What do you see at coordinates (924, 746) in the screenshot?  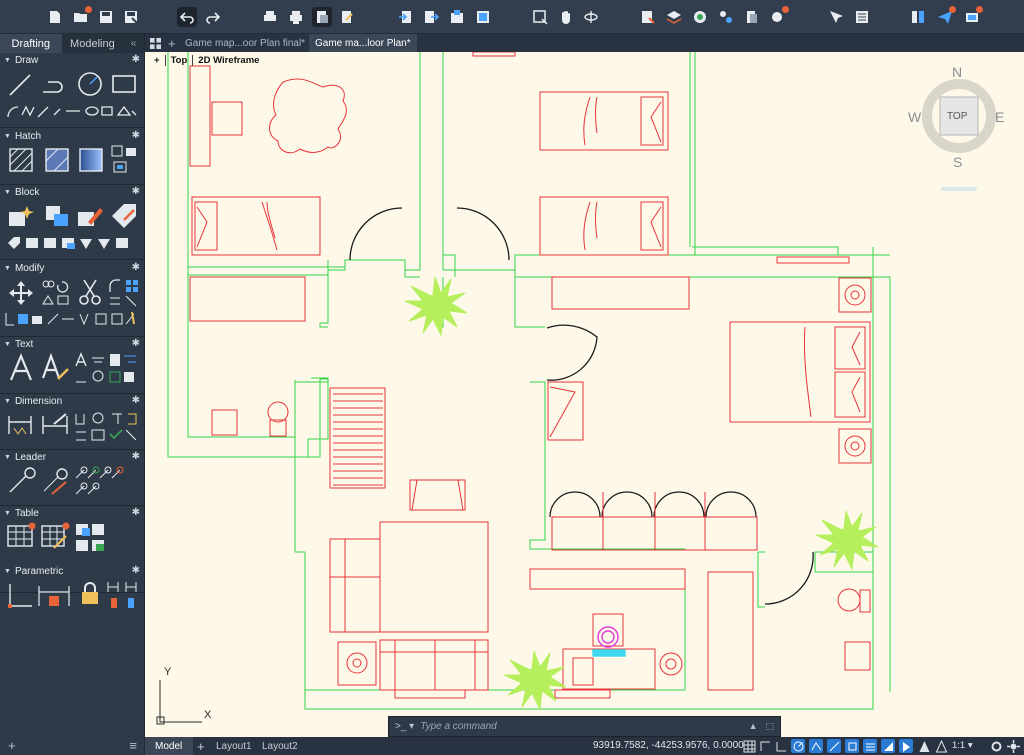 I see `annotation-visibility-icon` at bounding box center [924, 746].